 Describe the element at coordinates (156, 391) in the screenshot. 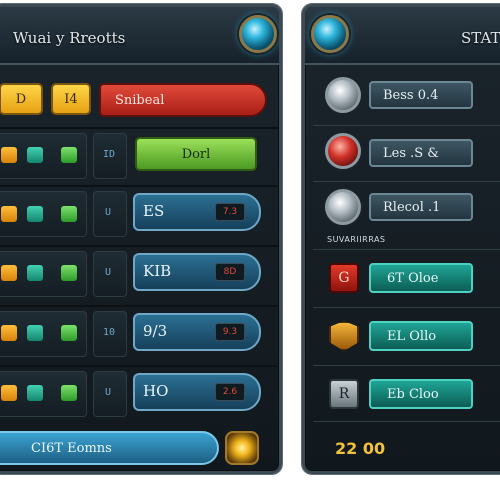

I see `bar-label: HO` at that location.